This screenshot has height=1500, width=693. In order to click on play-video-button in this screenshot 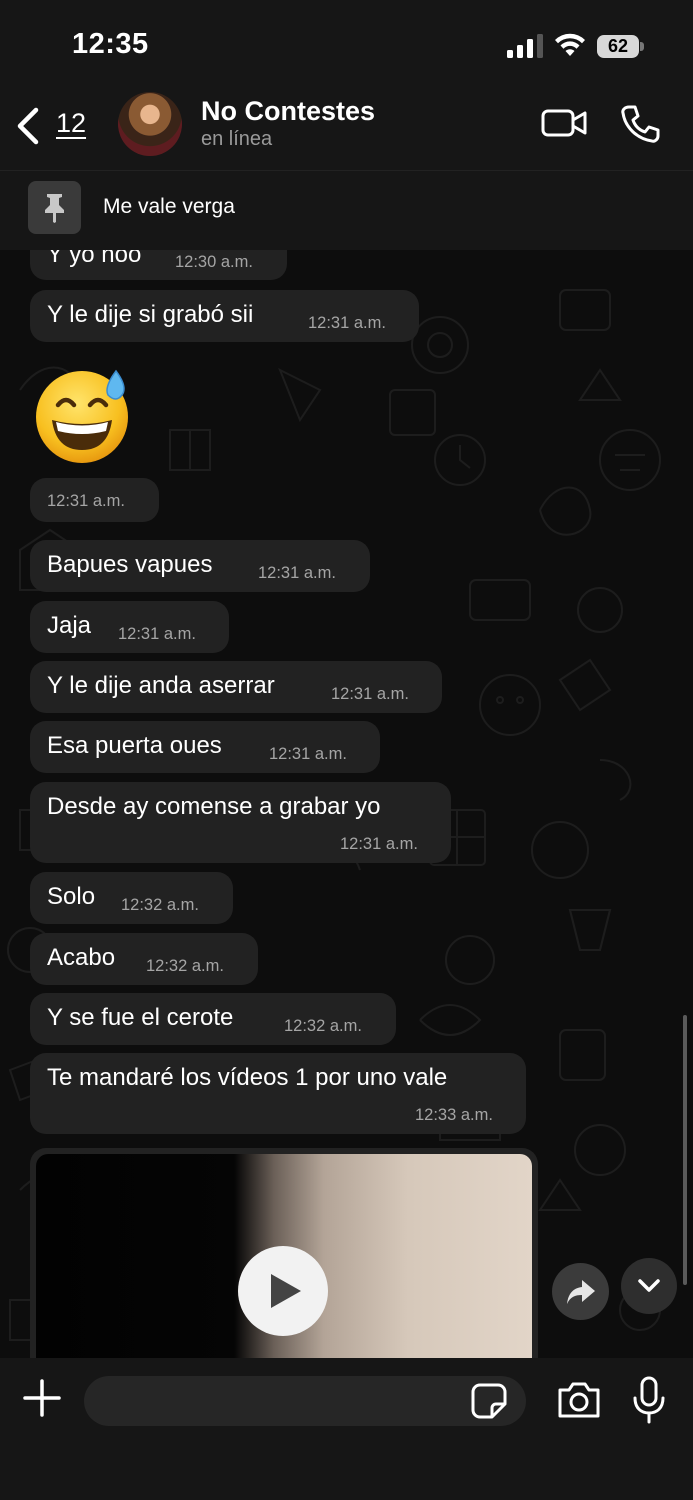, I will do `click(283, 1291)`.